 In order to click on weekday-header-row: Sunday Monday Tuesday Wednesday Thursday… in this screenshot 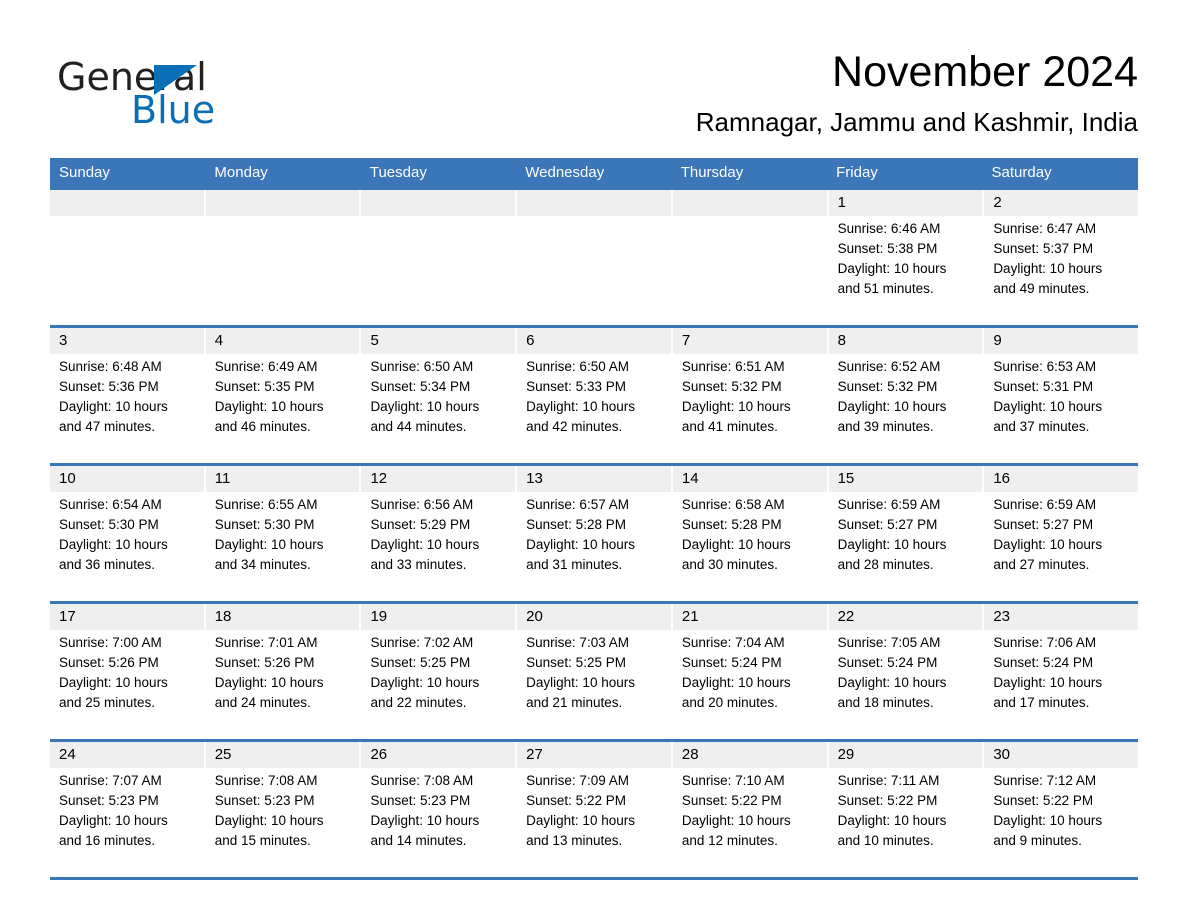, I will do `click(594, 172)`.